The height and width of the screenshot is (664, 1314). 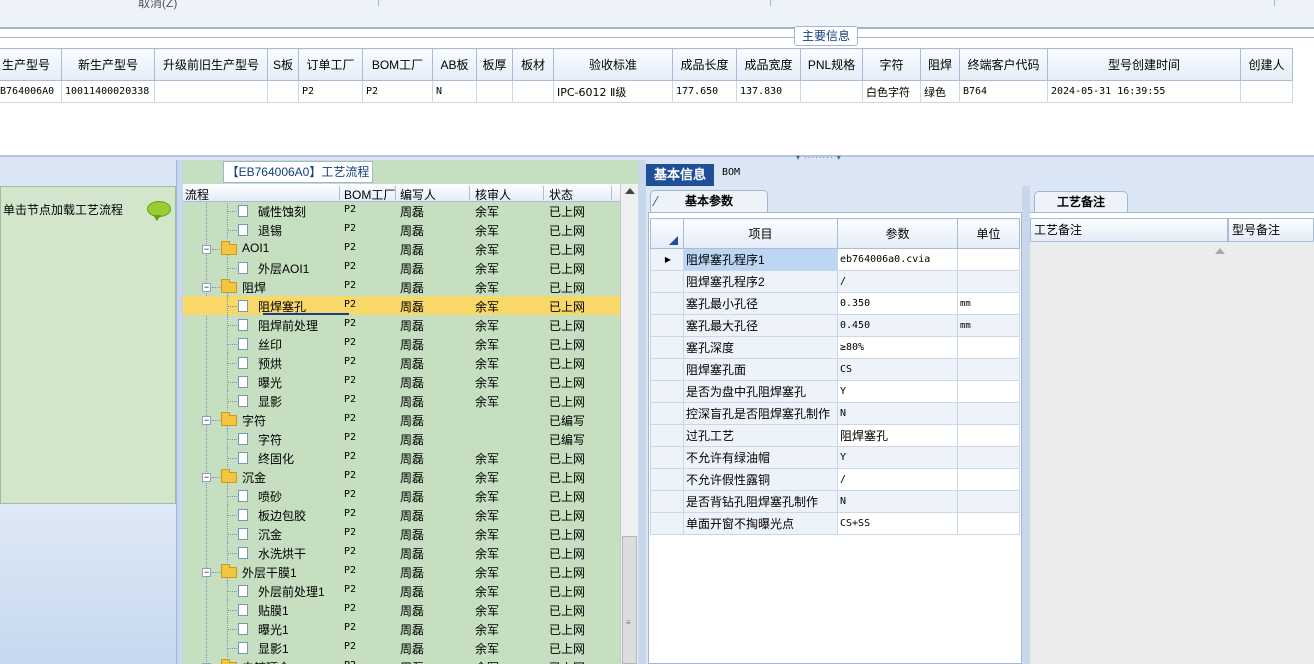 I want to click on table-row: 是否为盘中孔阻焊塞孔 Y, so click(x=835, y=391).